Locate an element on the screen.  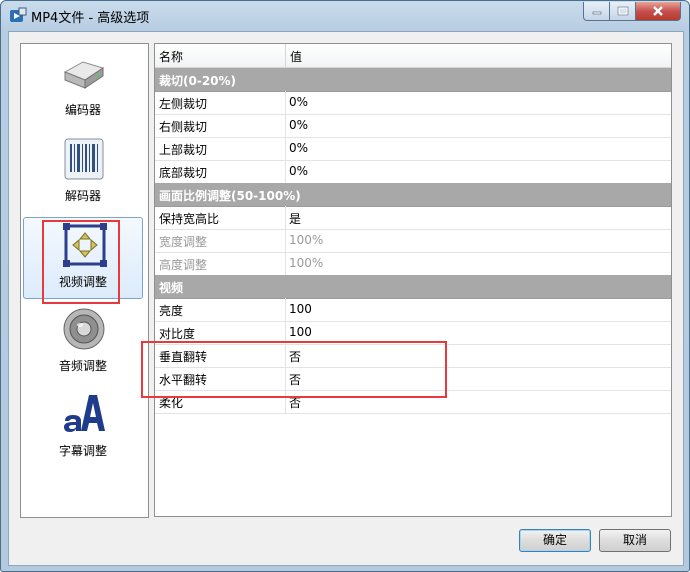
app-icon is located at coordinates (18, 14).